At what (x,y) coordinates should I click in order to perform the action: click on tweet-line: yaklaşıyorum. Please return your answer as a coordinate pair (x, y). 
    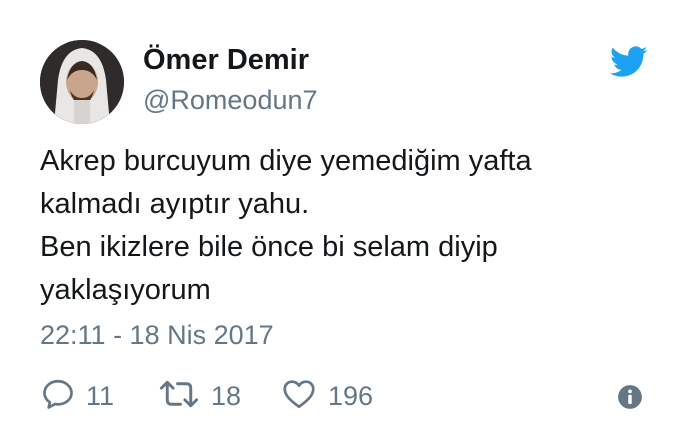
    Looking at the image, I should click on (125, 290).